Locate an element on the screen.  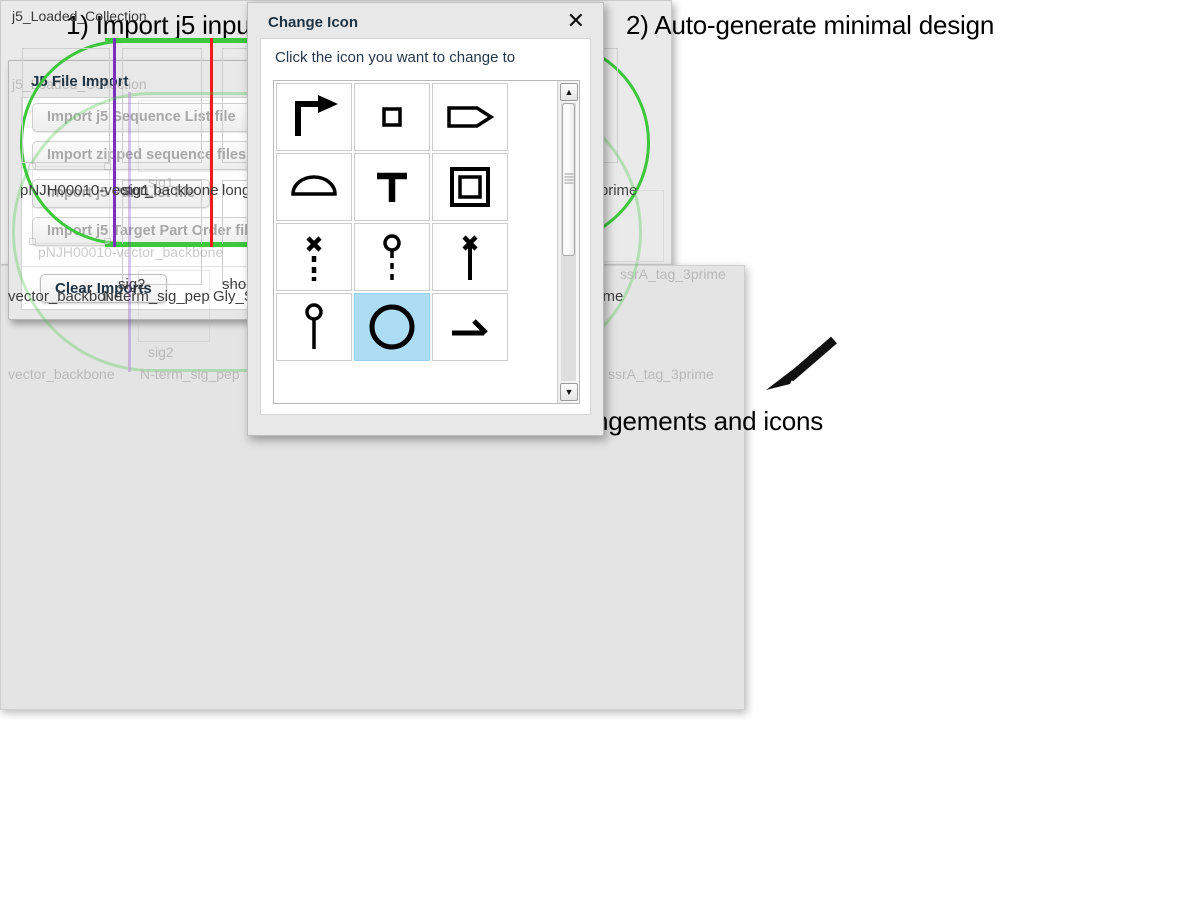
large-circle-icon is located at coordinates (392, 327).